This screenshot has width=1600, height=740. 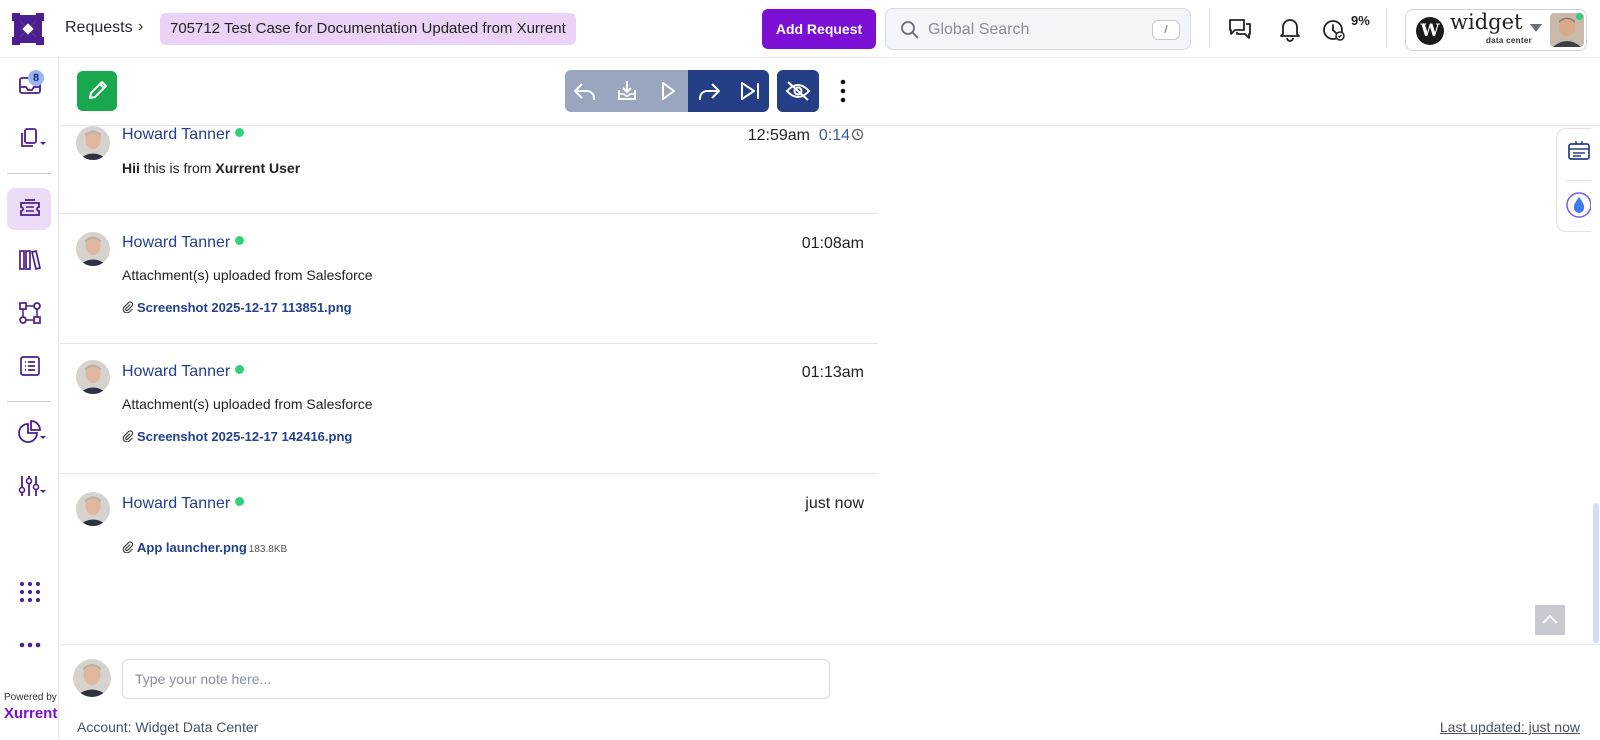 What do you see at coordinates (1240, 29) in the screenshot?
I see `chat-icon` at bounding box center [1240, 29].